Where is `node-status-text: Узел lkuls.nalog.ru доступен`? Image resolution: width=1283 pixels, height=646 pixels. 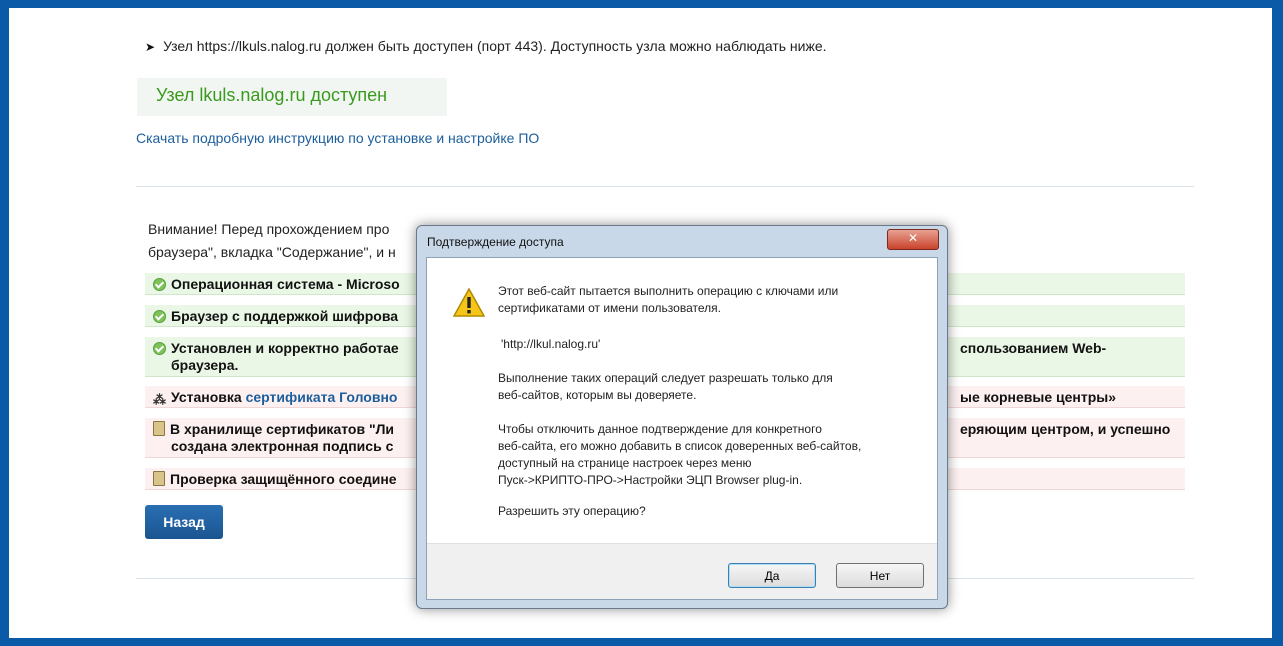
node-status-text: Узел lkuls.nalog.ru доступен is located at coordinates (272, 95).